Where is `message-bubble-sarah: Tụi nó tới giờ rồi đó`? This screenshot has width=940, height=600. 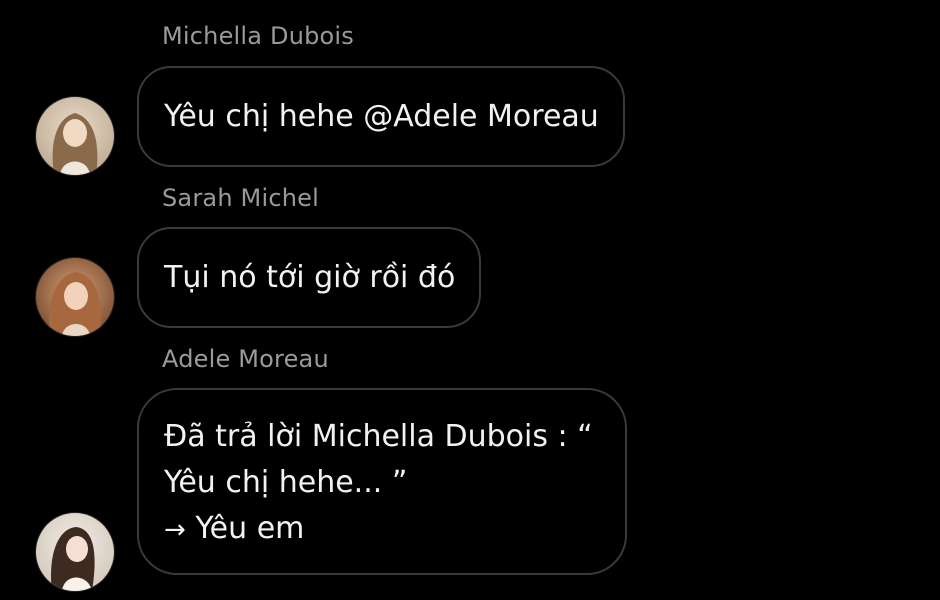 message-bubble-sarah: Tụi nó tới giờ rồi đó is located at coordinates (309, 277).